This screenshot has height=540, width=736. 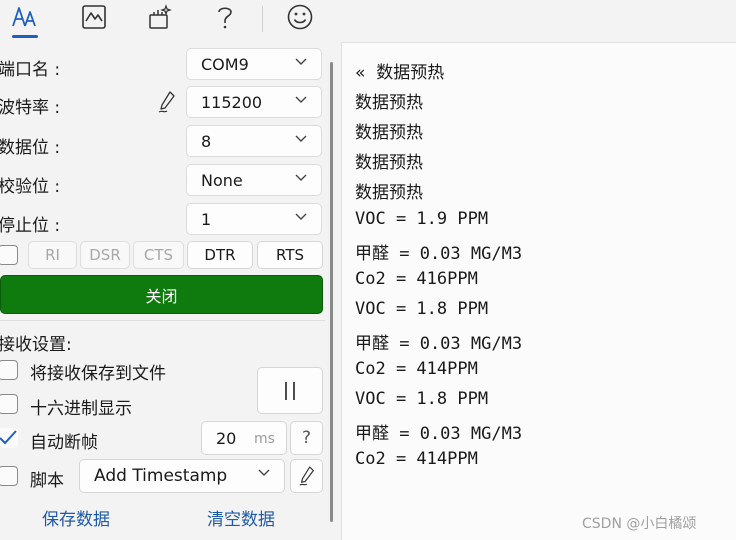 I want to click on log-line: Co2 = 416PPM, so click(x=416, y=279).